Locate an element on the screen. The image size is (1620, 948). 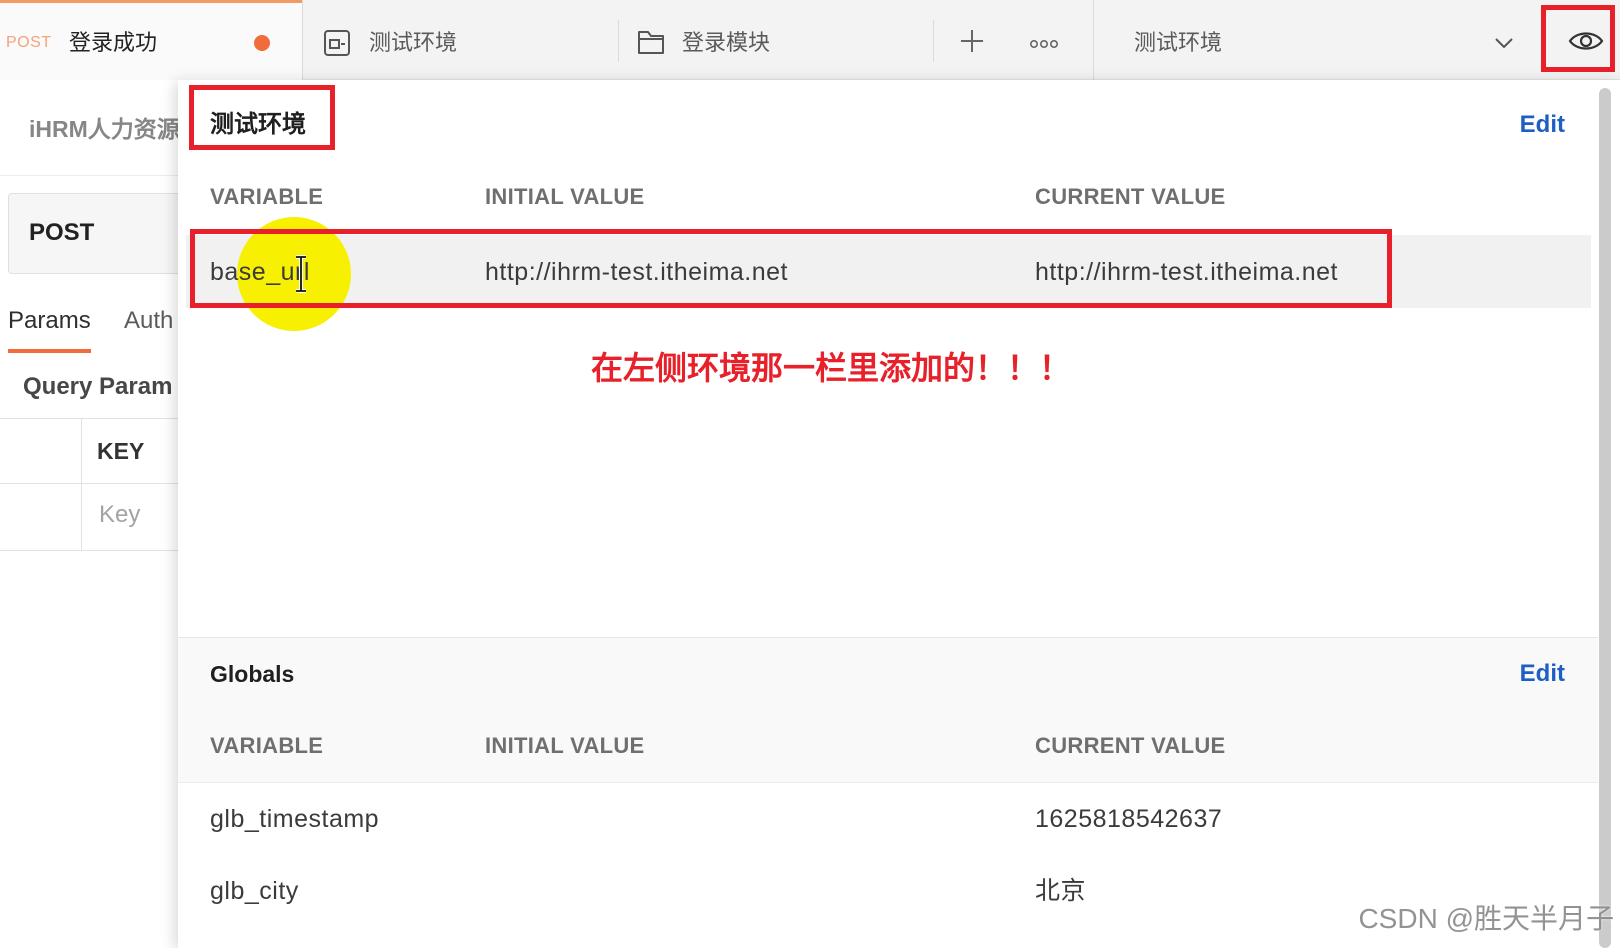
active-tab-underline is located at coordinates (49, 351).